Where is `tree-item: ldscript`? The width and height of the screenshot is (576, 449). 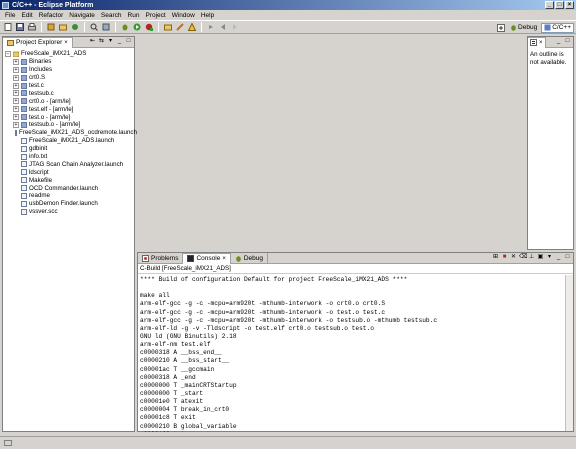
tree-item: ldscript is located at coordinates (69, 172).